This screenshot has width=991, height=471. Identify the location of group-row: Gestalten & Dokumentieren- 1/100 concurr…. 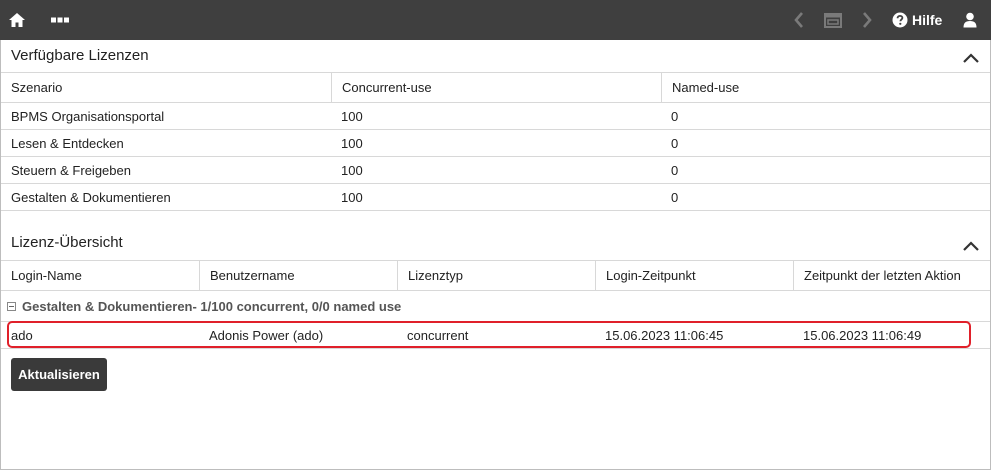
(495, 306).